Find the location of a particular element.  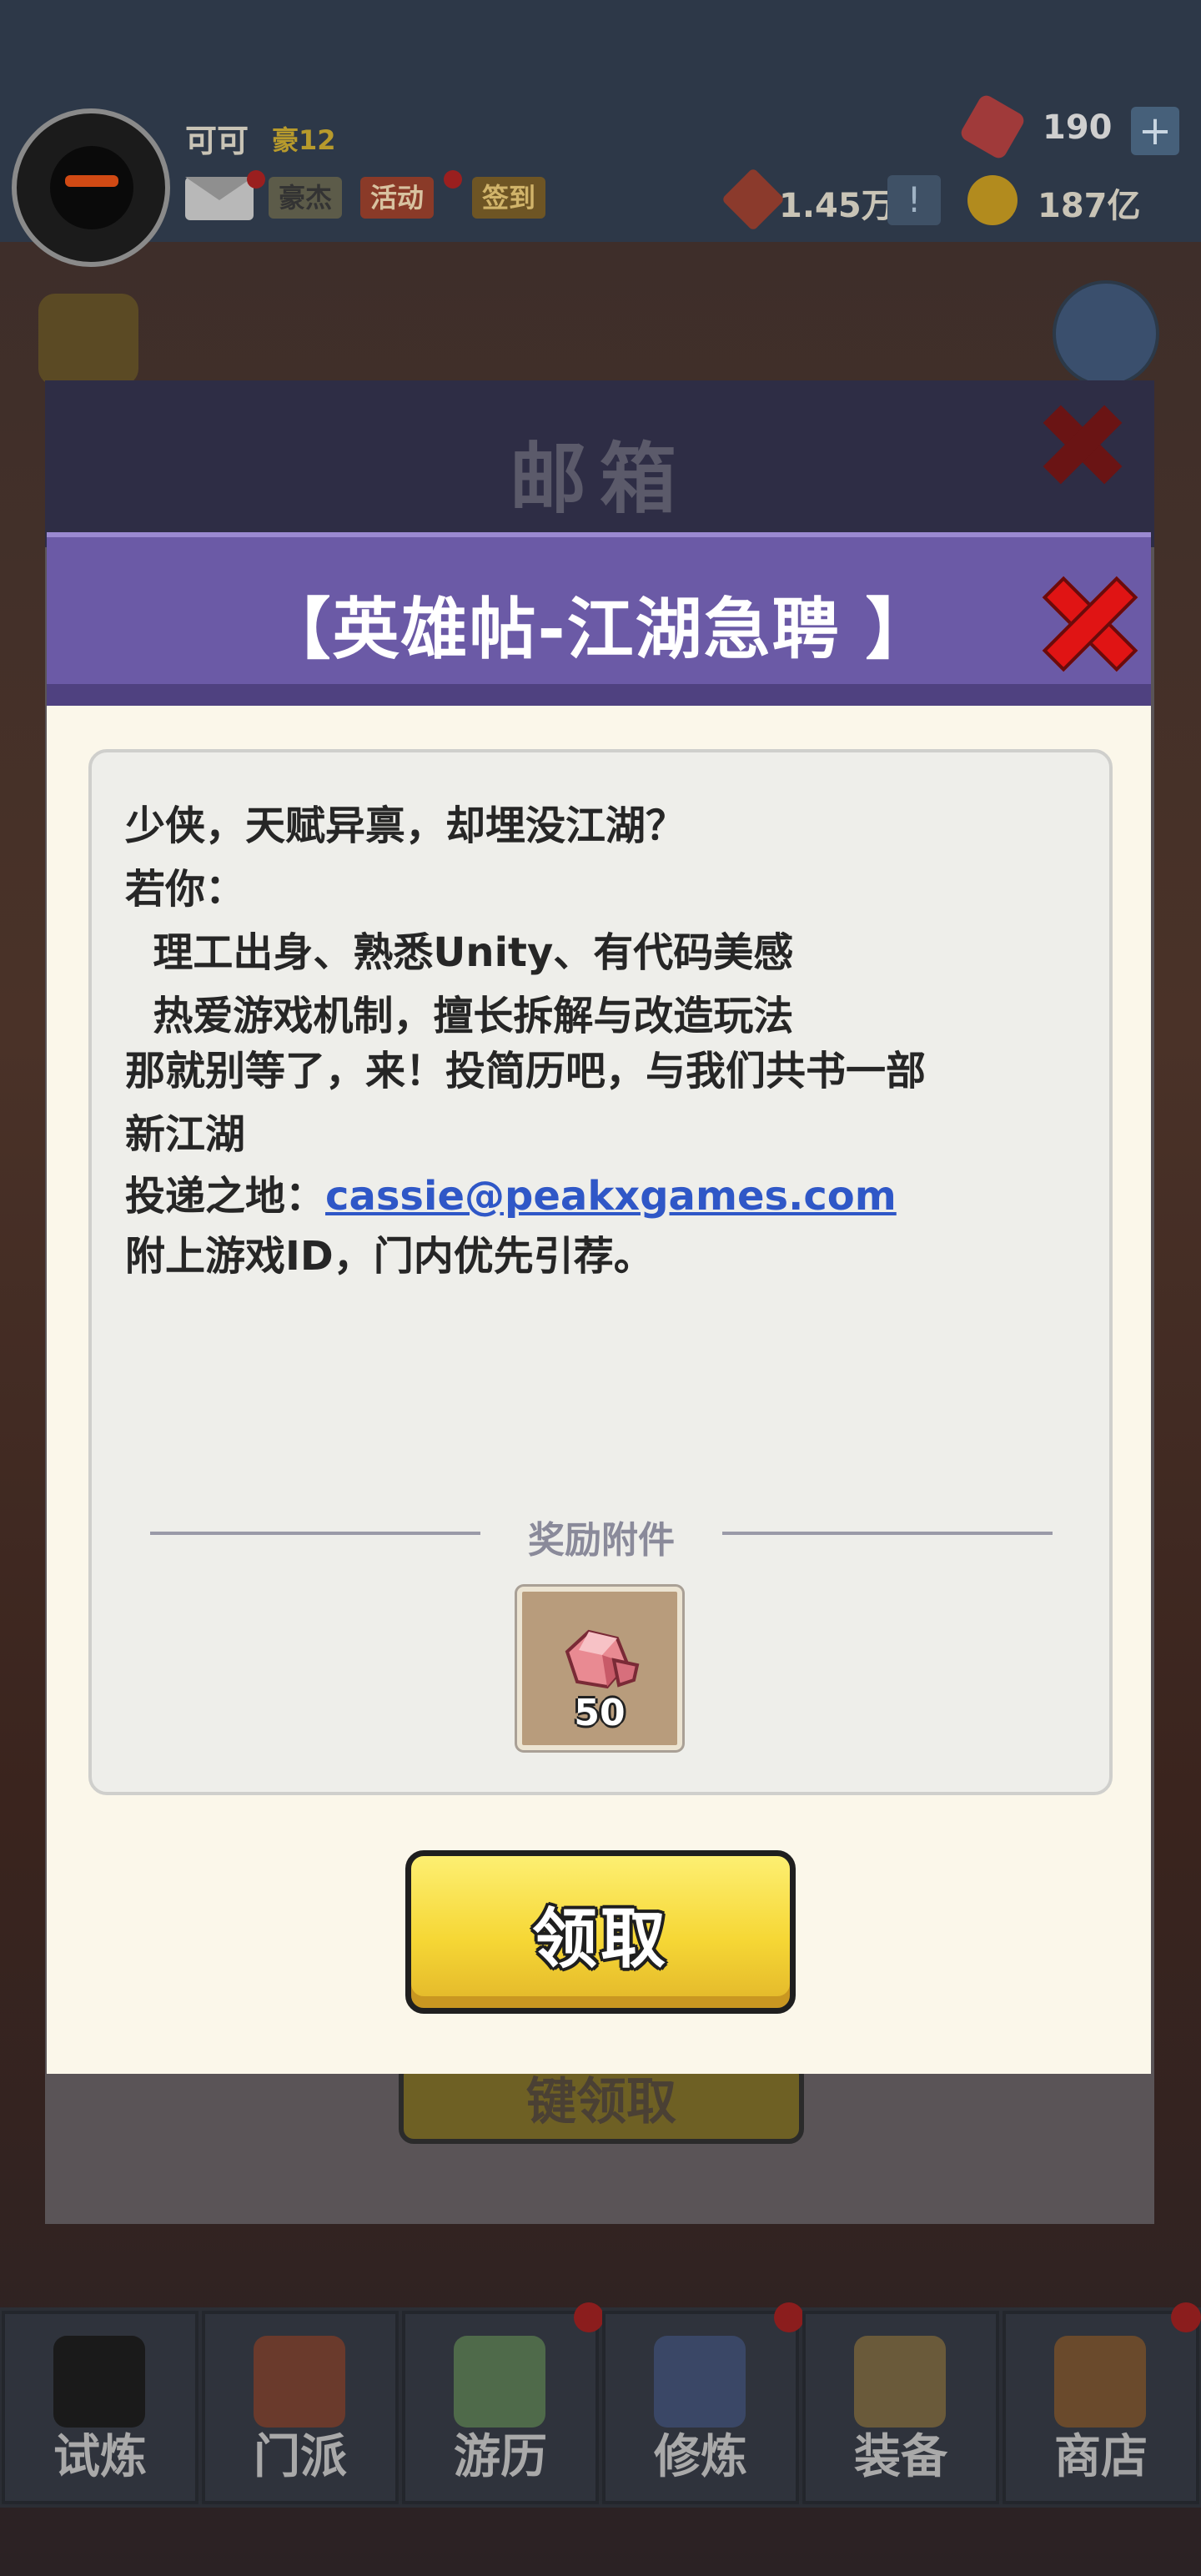

temple-icon is located at coordinates (300, 2382).